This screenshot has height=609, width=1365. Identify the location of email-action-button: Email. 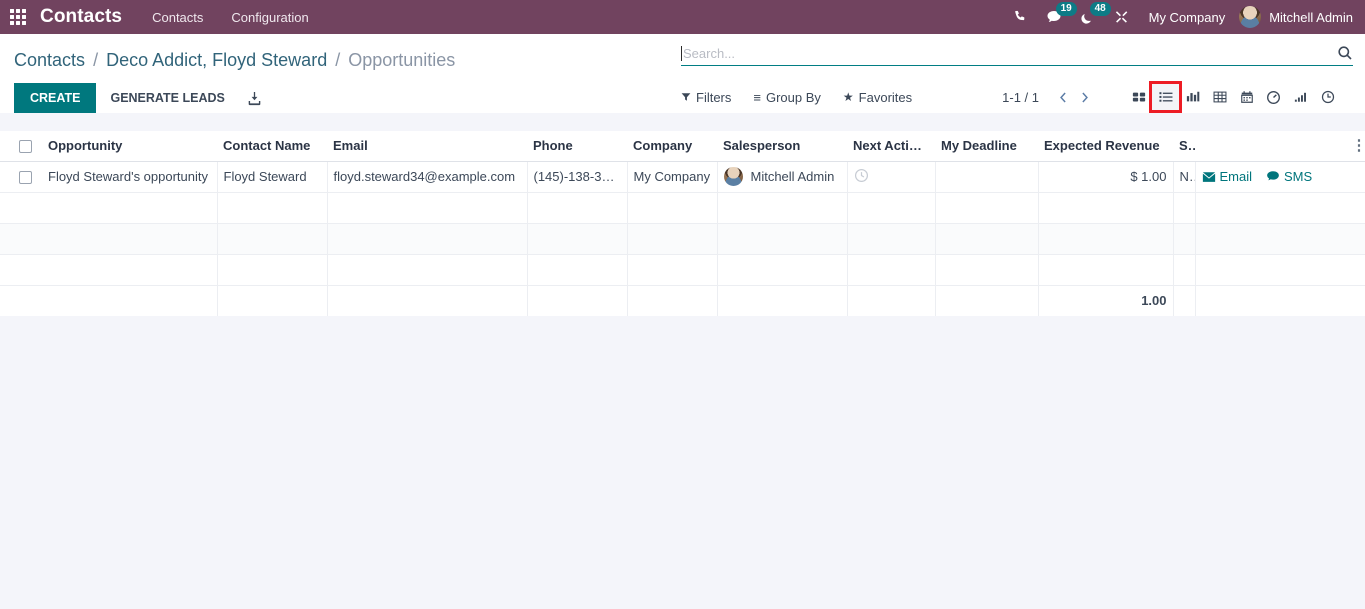
(1227, 176).